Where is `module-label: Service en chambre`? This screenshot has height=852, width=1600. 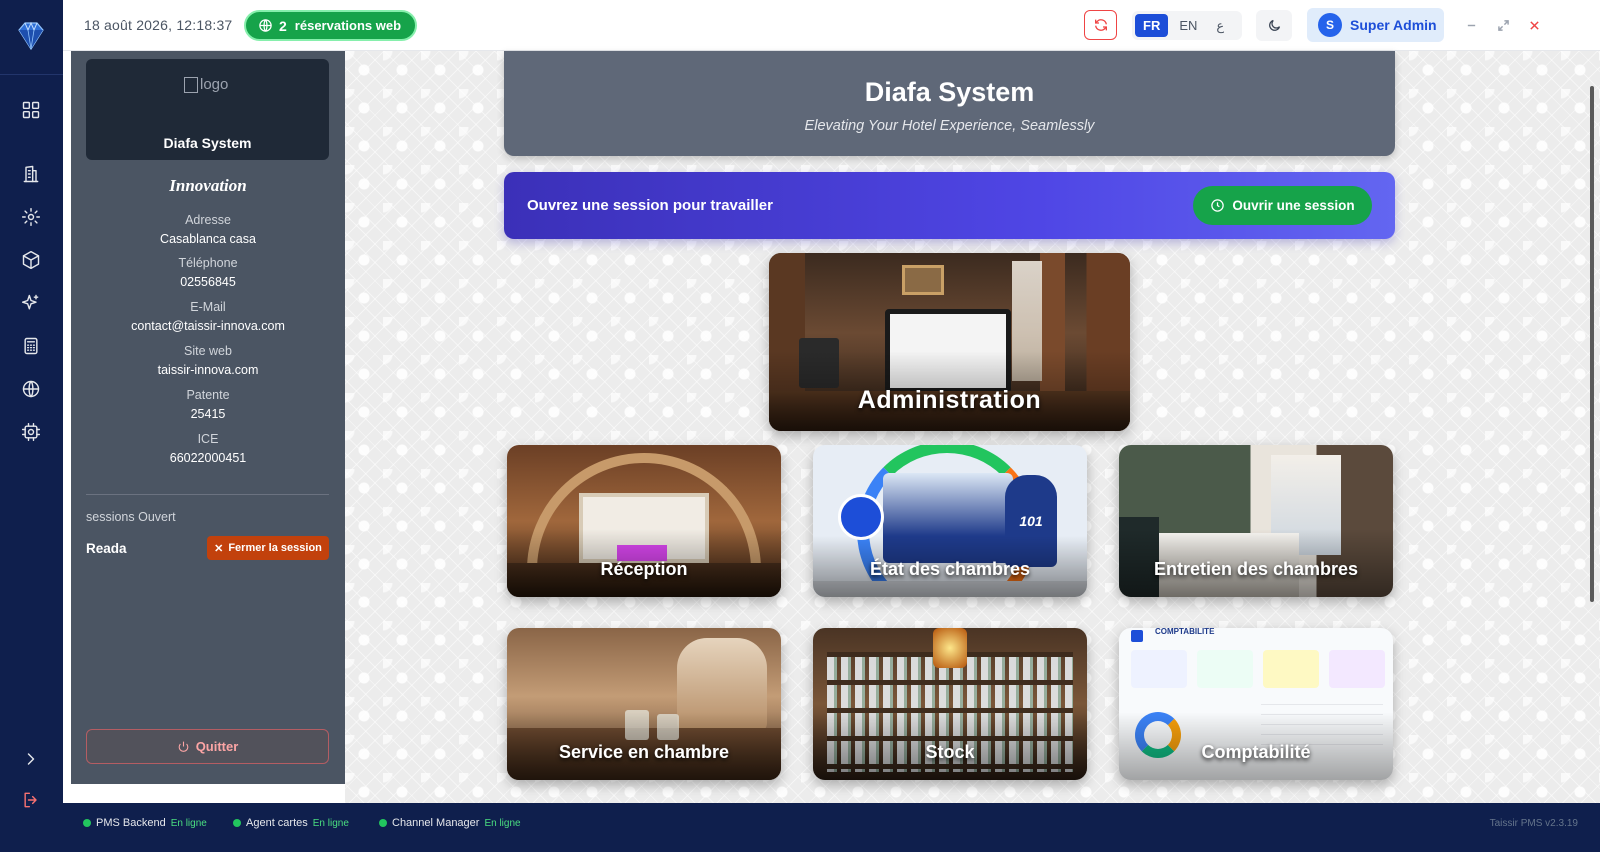
module-label: Service en chambre is located at coordinates (644, 752).